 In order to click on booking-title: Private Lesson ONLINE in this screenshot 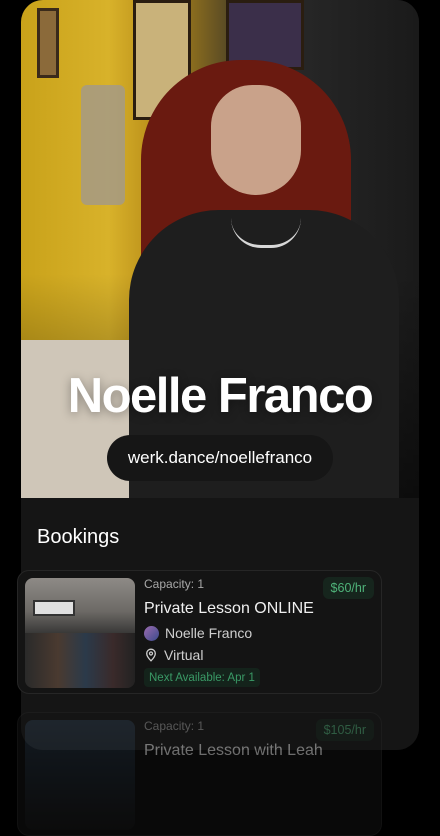, I will do `click(229, 608)`.